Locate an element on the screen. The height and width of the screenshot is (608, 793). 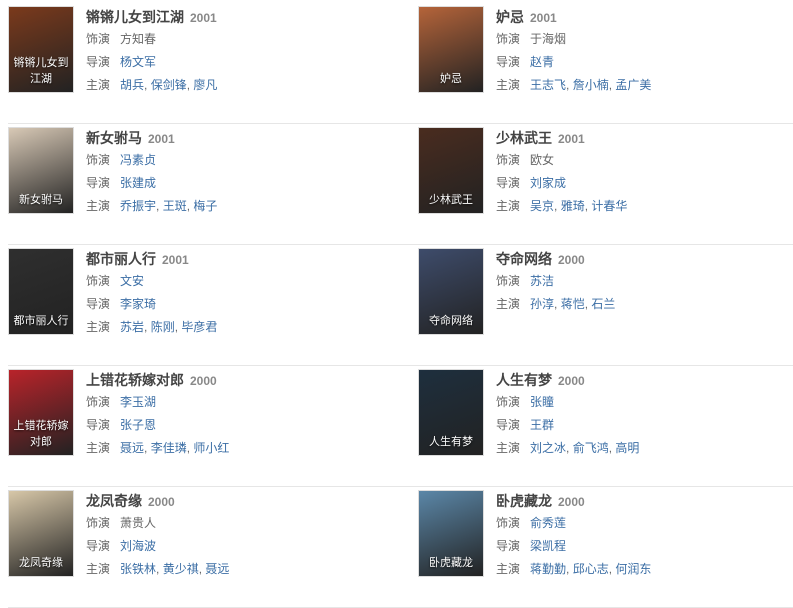
person-link: 孟广美 is located at coordinates (633, 85).